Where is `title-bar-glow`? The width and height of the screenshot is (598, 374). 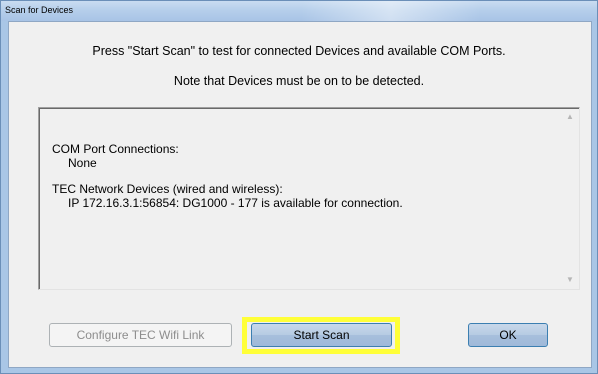
title-bar-glow is located at coordinates (391, 11).